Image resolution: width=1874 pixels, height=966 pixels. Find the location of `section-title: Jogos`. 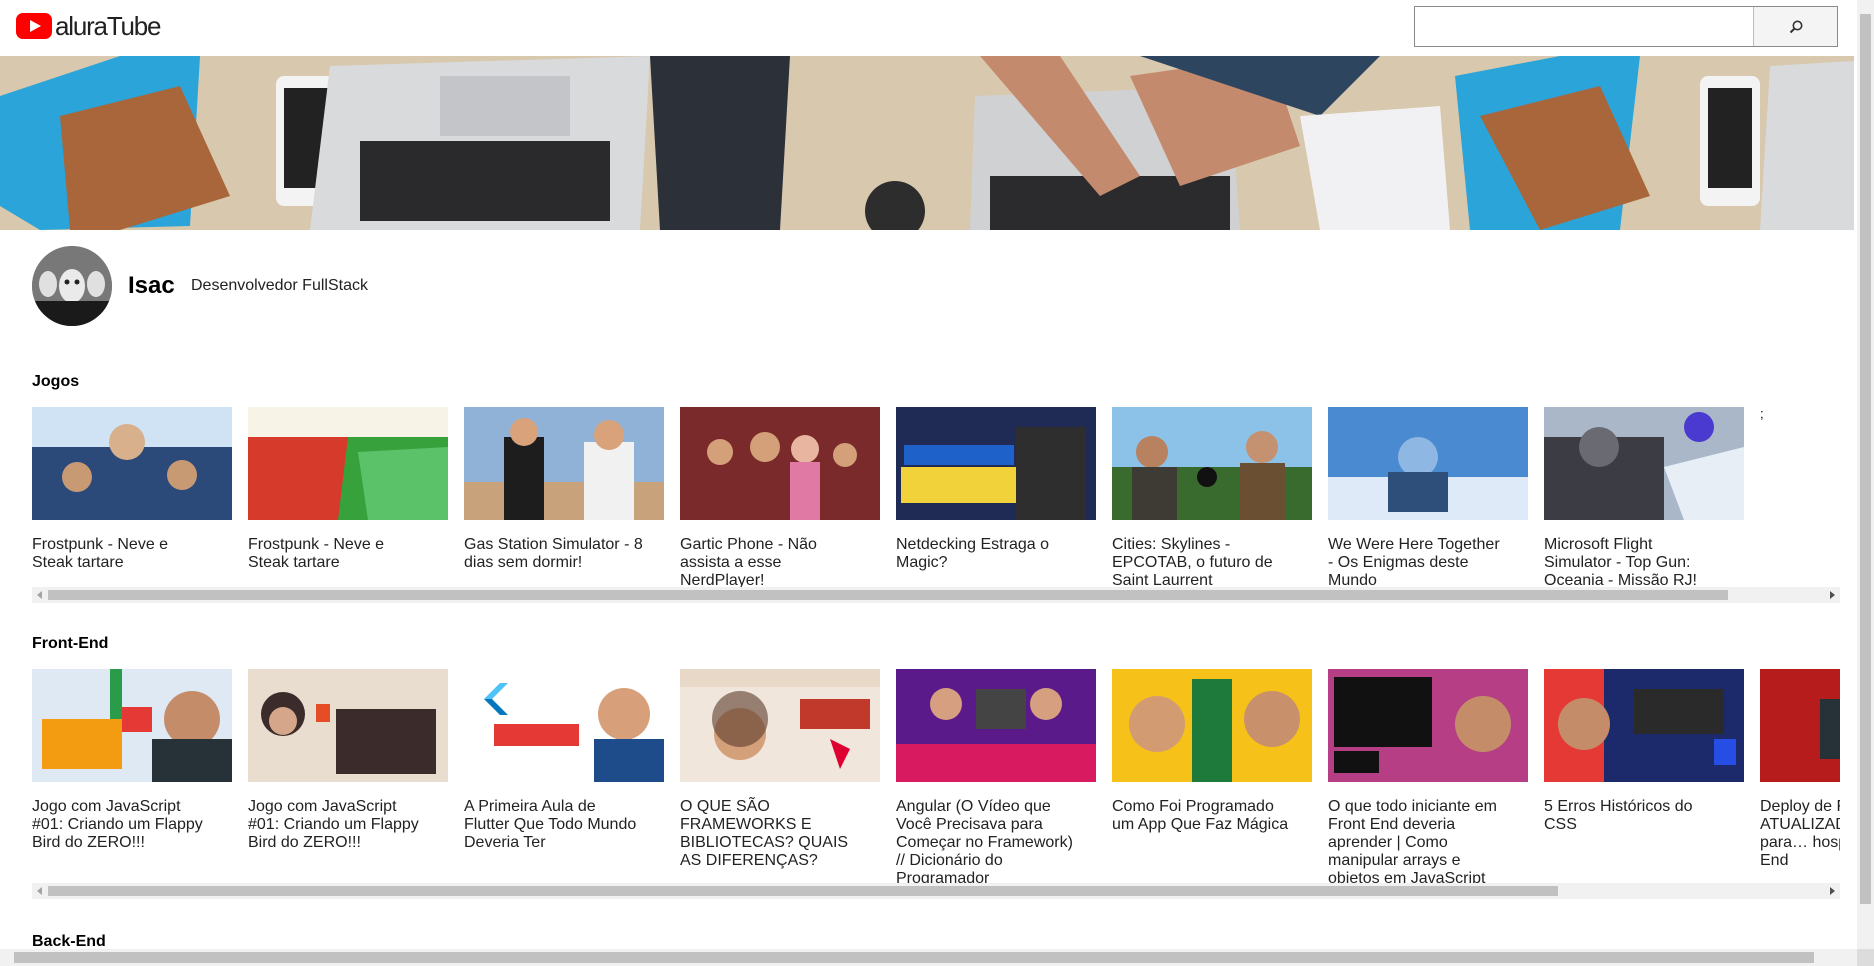

section-title: Jogos is located at coordinates (56, 381).